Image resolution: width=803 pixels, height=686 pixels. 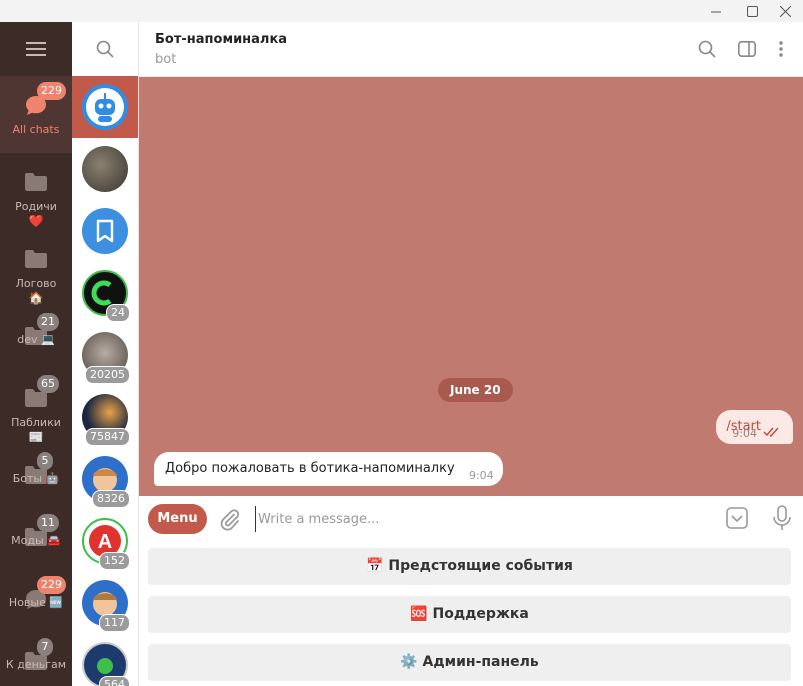 What do you see at coordinates (105, 293) in the screenshot?
I see `chat-item: 24` at bounding box center [105, 293].